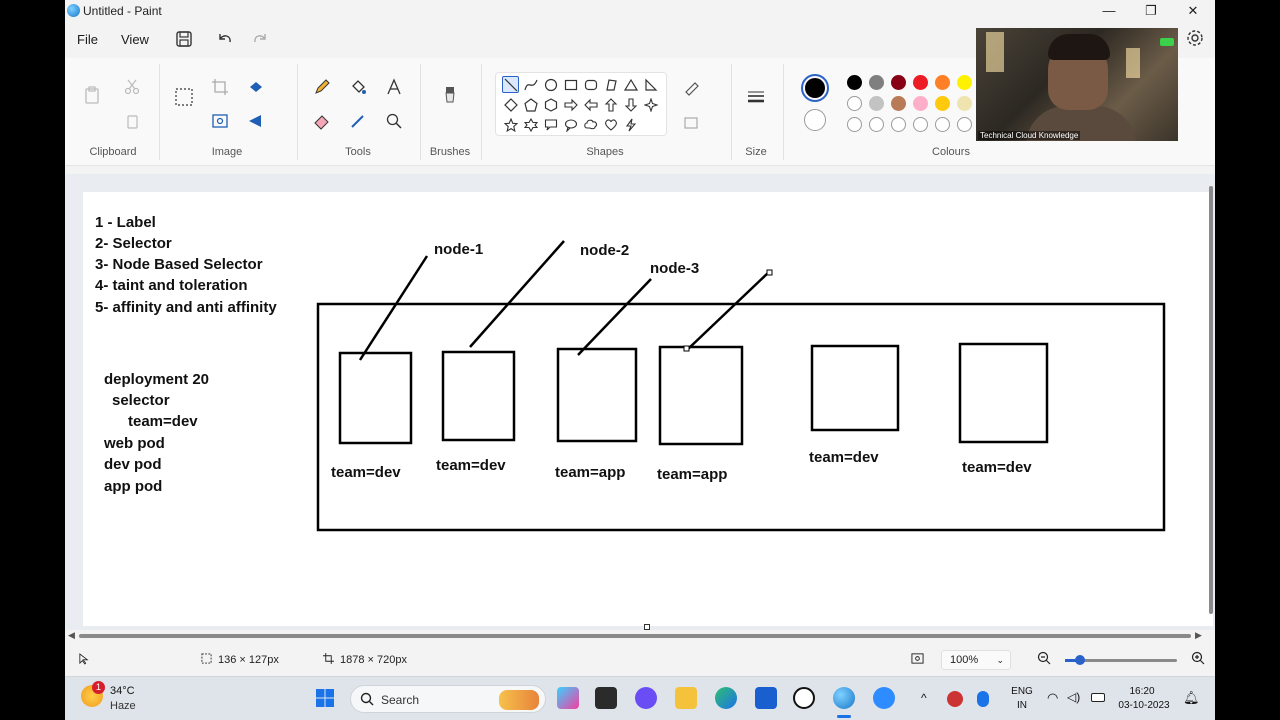 Image resolution: width=1280 pixels, height=720 pixels. I want to click on zoom-slider, so click(1121, 660).